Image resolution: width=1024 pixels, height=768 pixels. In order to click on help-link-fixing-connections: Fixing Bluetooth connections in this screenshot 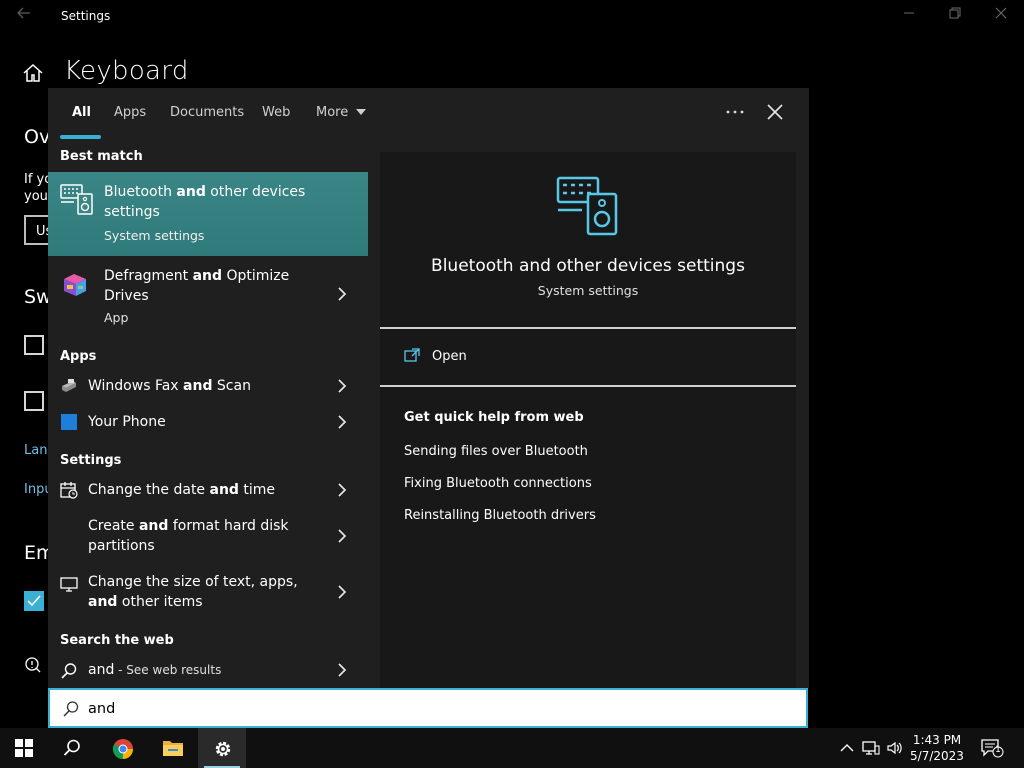, I will do `click(498, 483)`.